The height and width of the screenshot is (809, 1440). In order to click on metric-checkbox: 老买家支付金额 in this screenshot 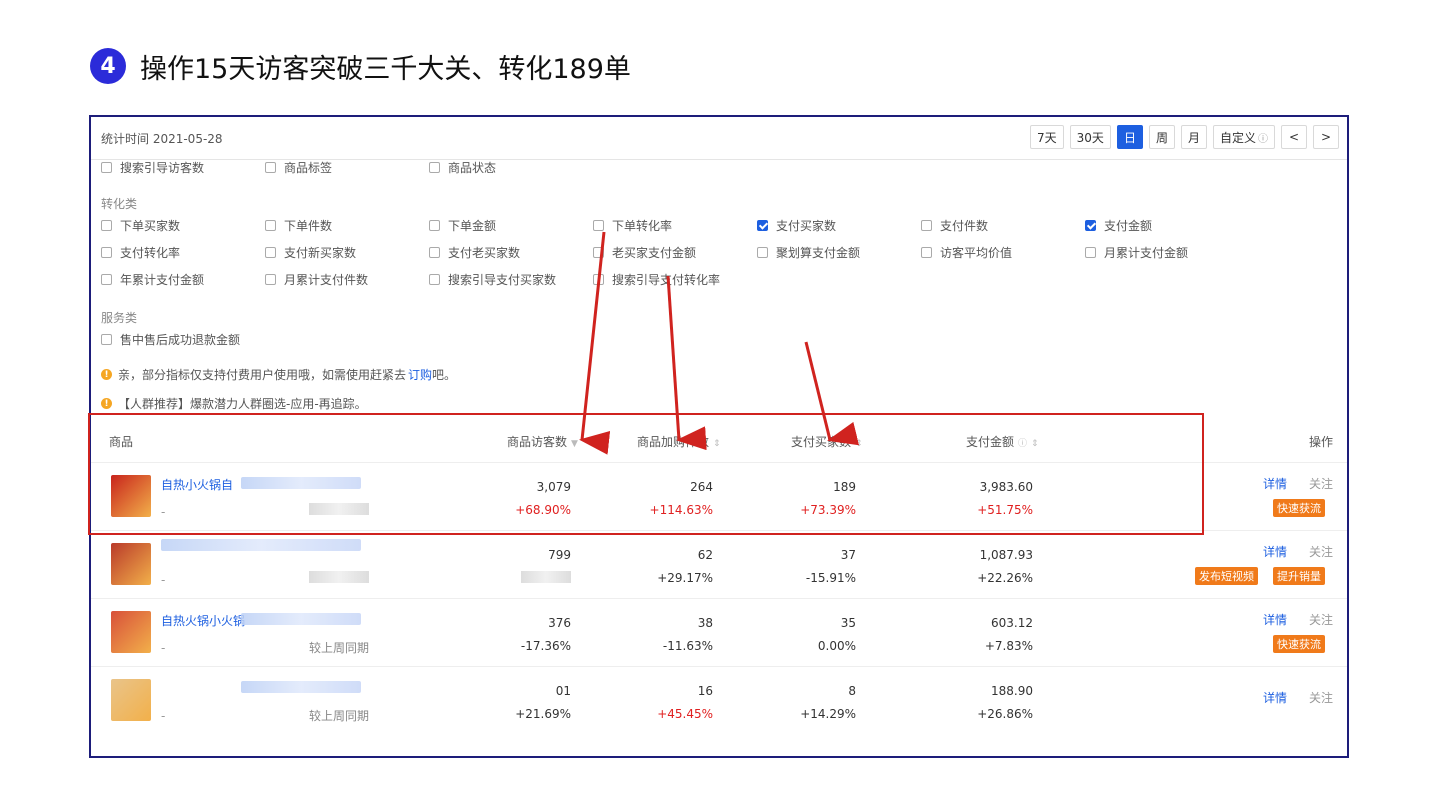, I will do `click(644, 252)`.